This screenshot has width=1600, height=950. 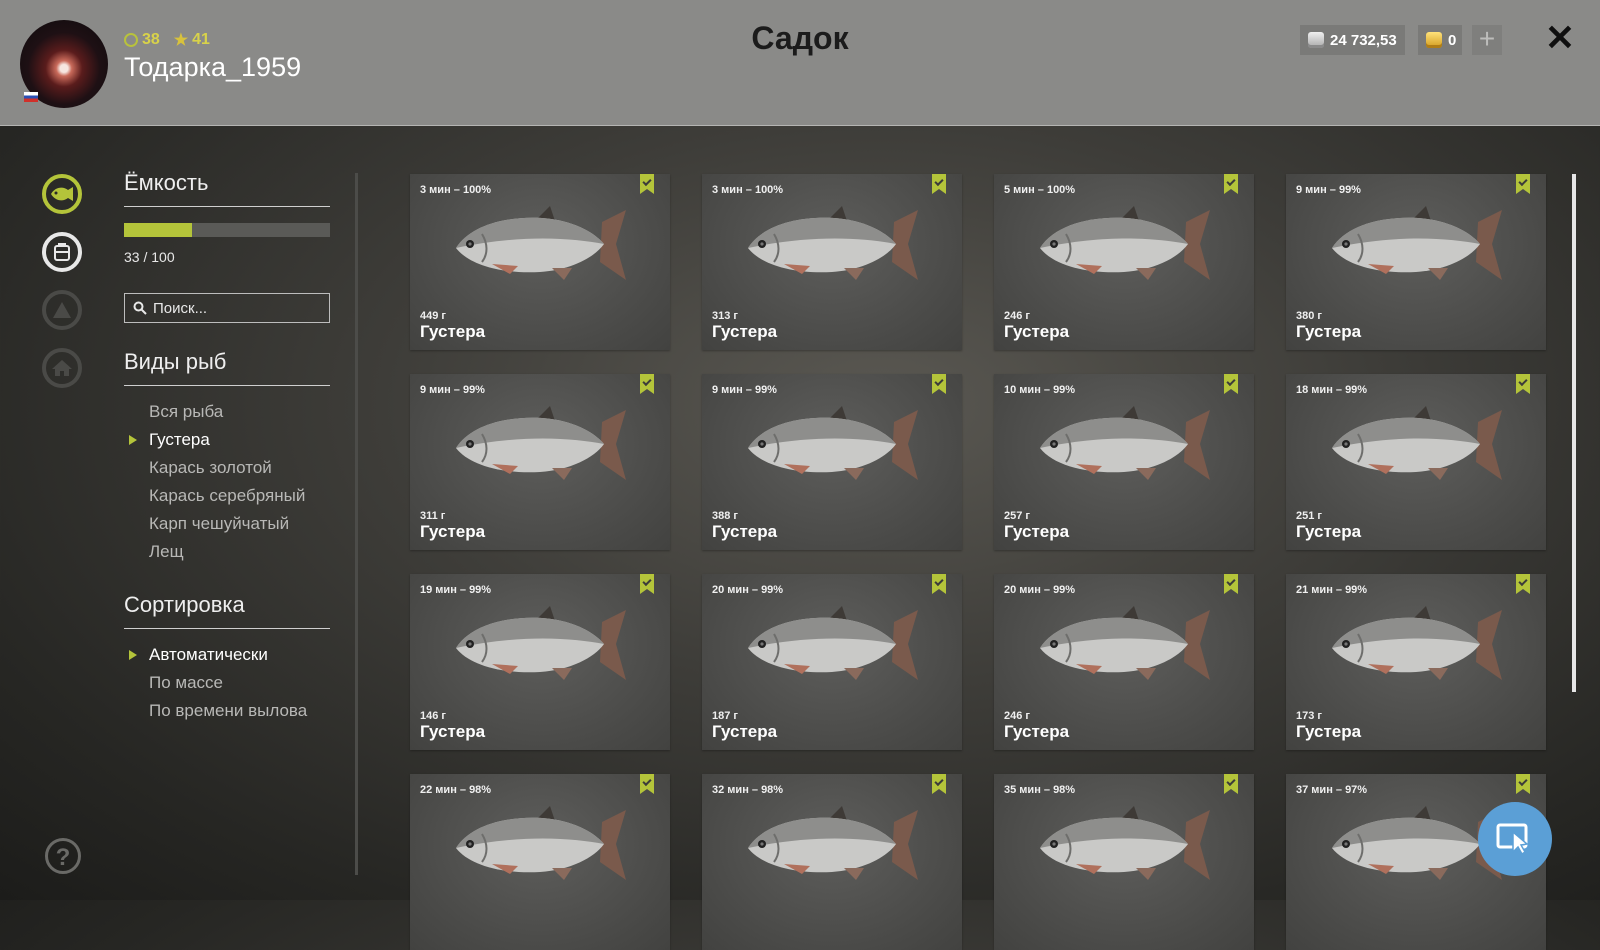 I want to click on sort-option-item: По времени вылова, so click(x=227, y=711).